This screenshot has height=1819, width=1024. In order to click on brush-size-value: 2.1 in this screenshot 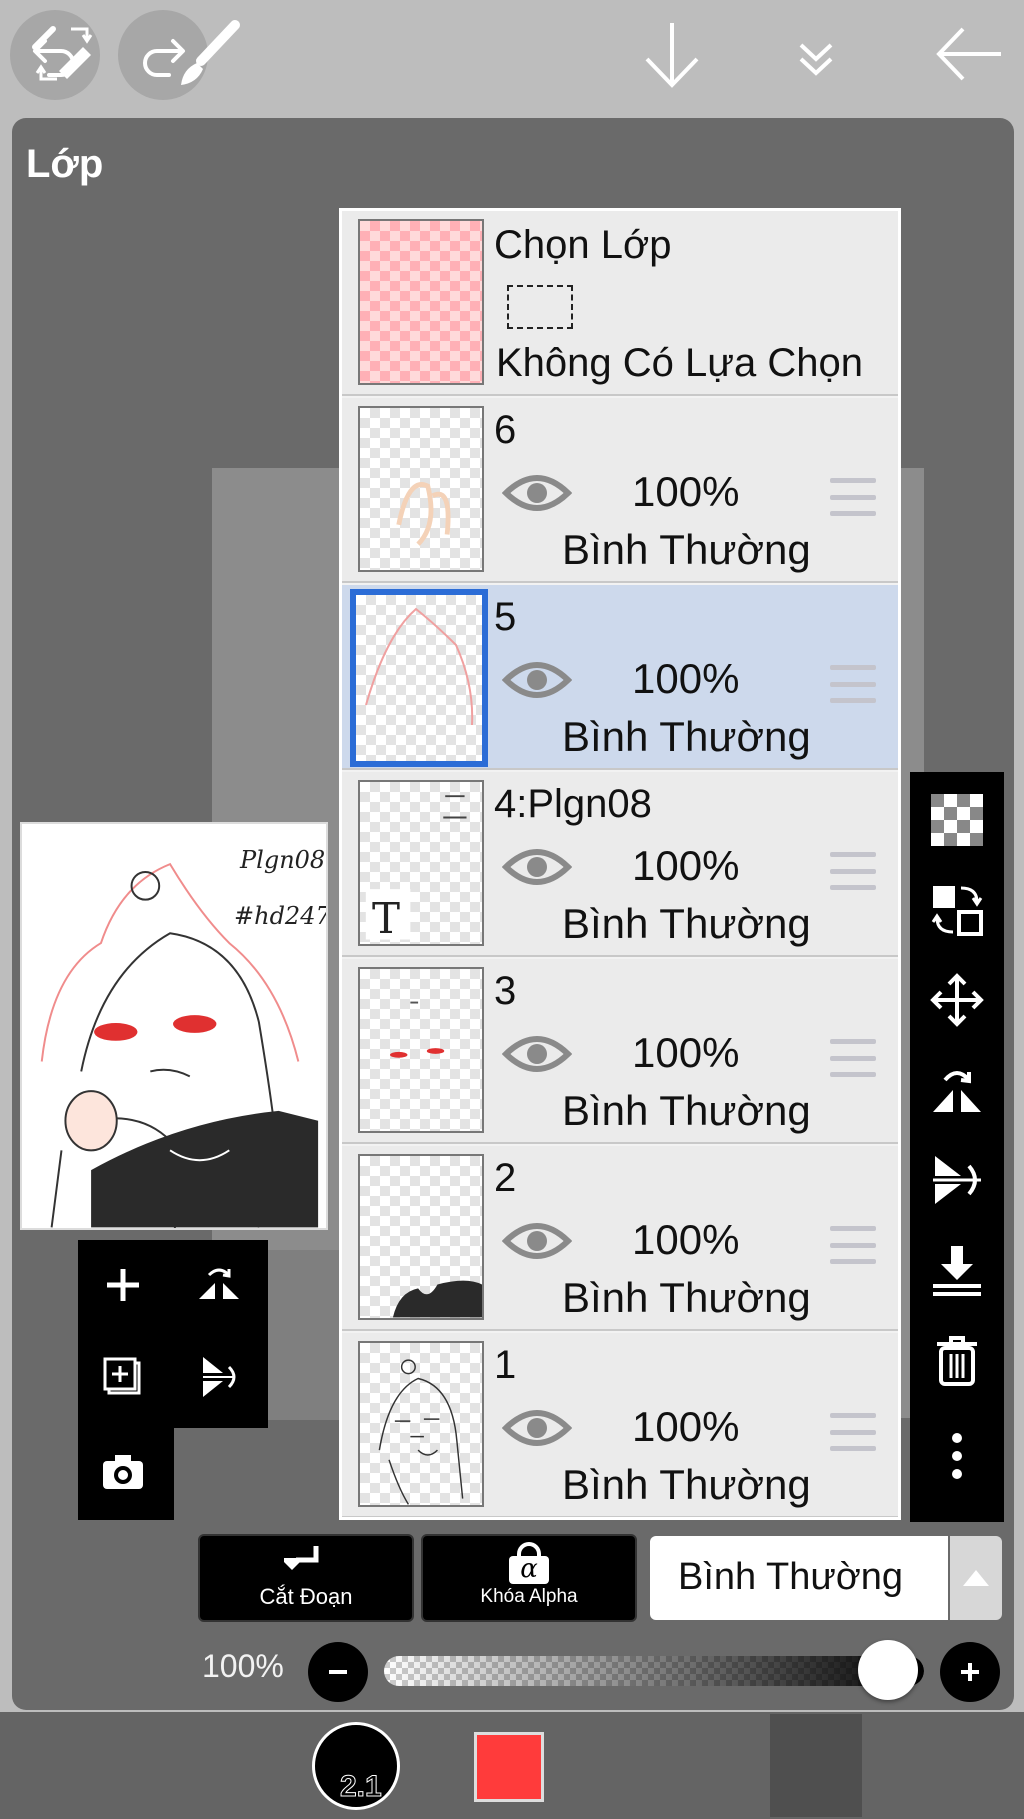, I will do `click(361, 1787)`.